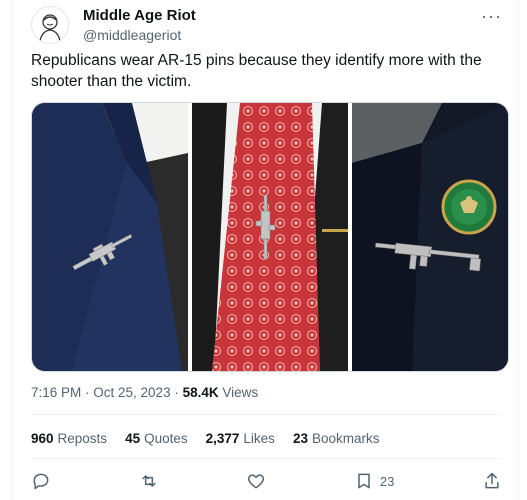  Describe the element at coordinates (42, 438) in the screenshot. I see `reposts-count: 960` at that location.